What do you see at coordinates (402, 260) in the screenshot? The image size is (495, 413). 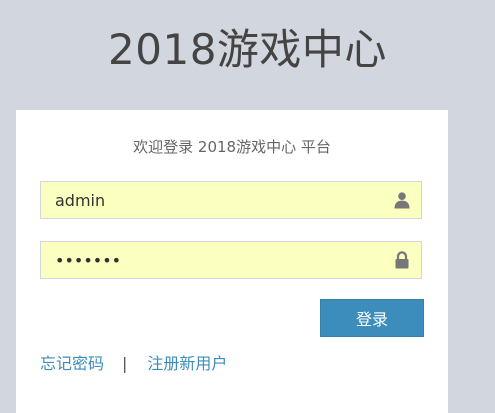 I see `lock-icon` at bounding box center [402, 260].